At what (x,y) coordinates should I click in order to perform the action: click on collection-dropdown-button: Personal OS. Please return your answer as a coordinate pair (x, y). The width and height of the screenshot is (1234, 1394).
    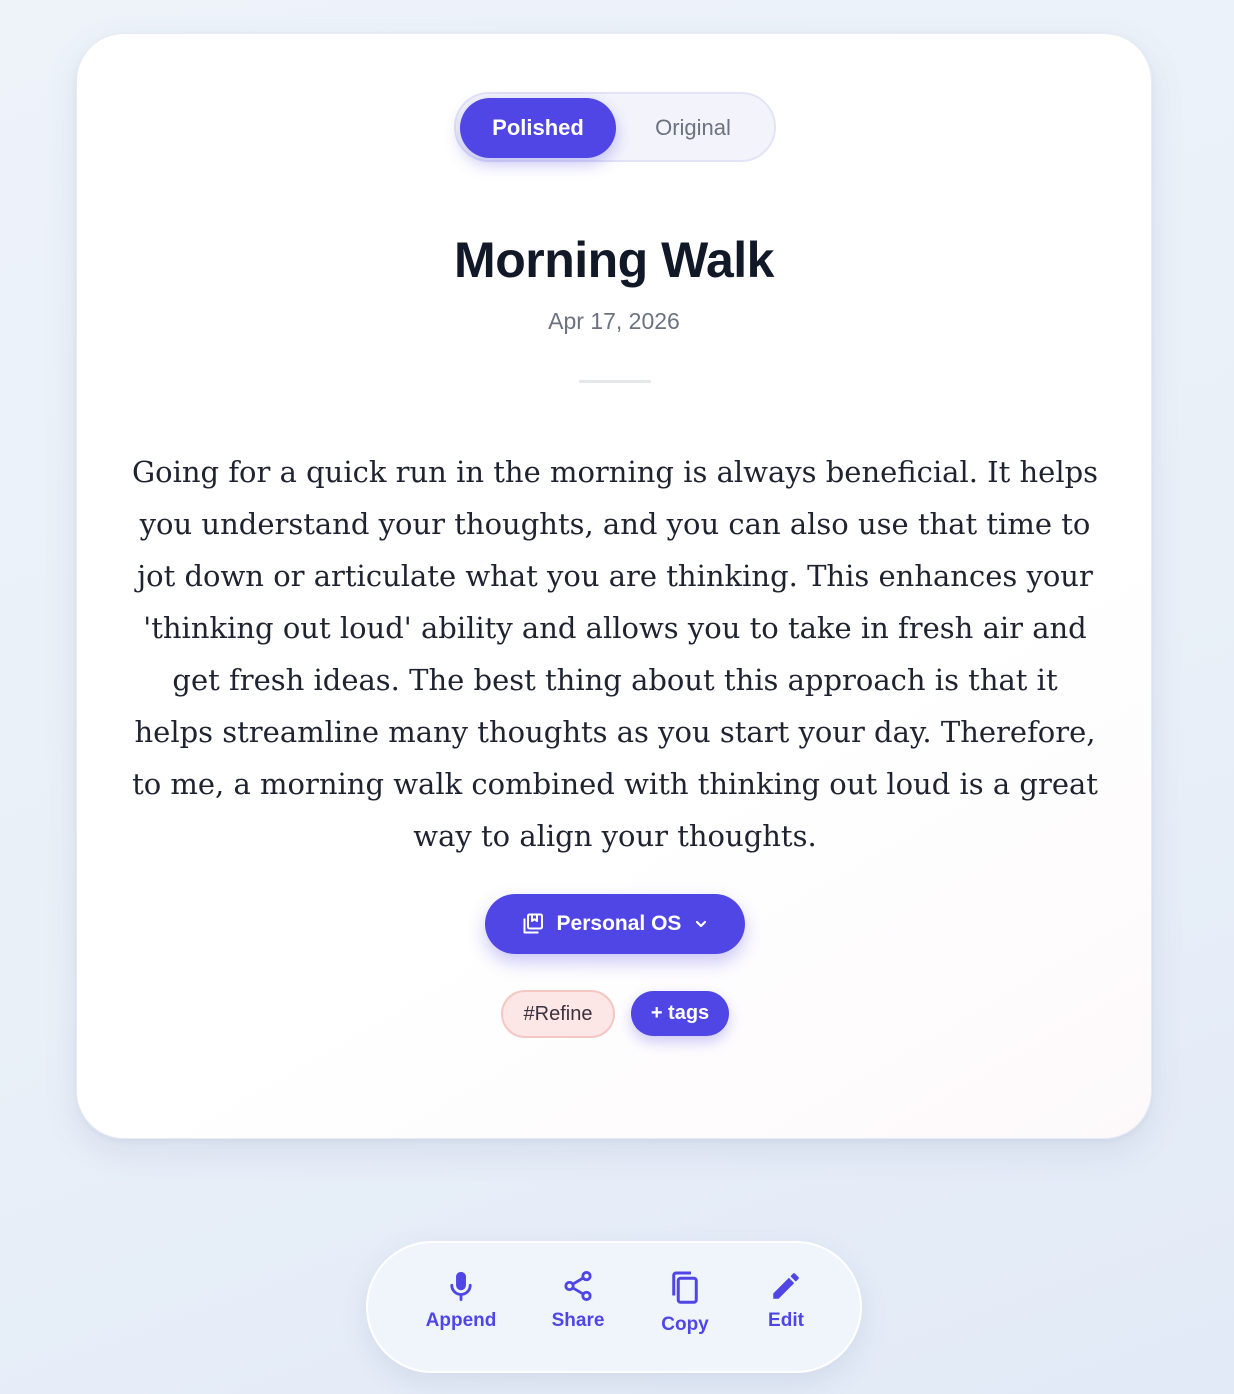
    Looking at the image, I should click on (615, 924).